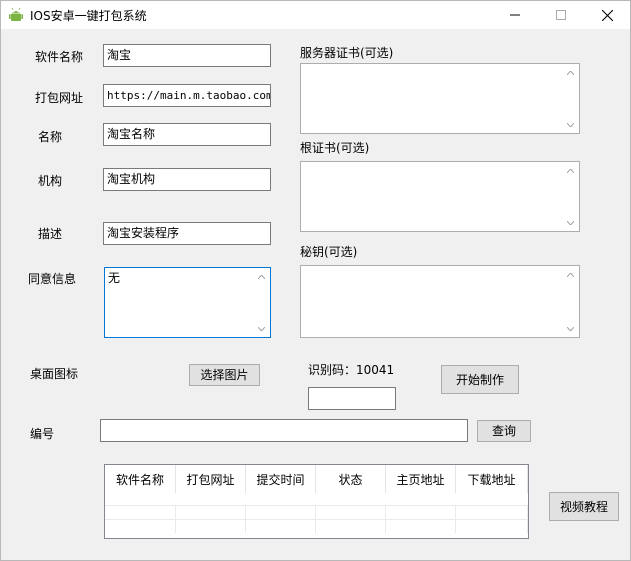  Describe the element at coordinates (261, 302) in the screenshot. I see `consent-scrollbar` at that location.